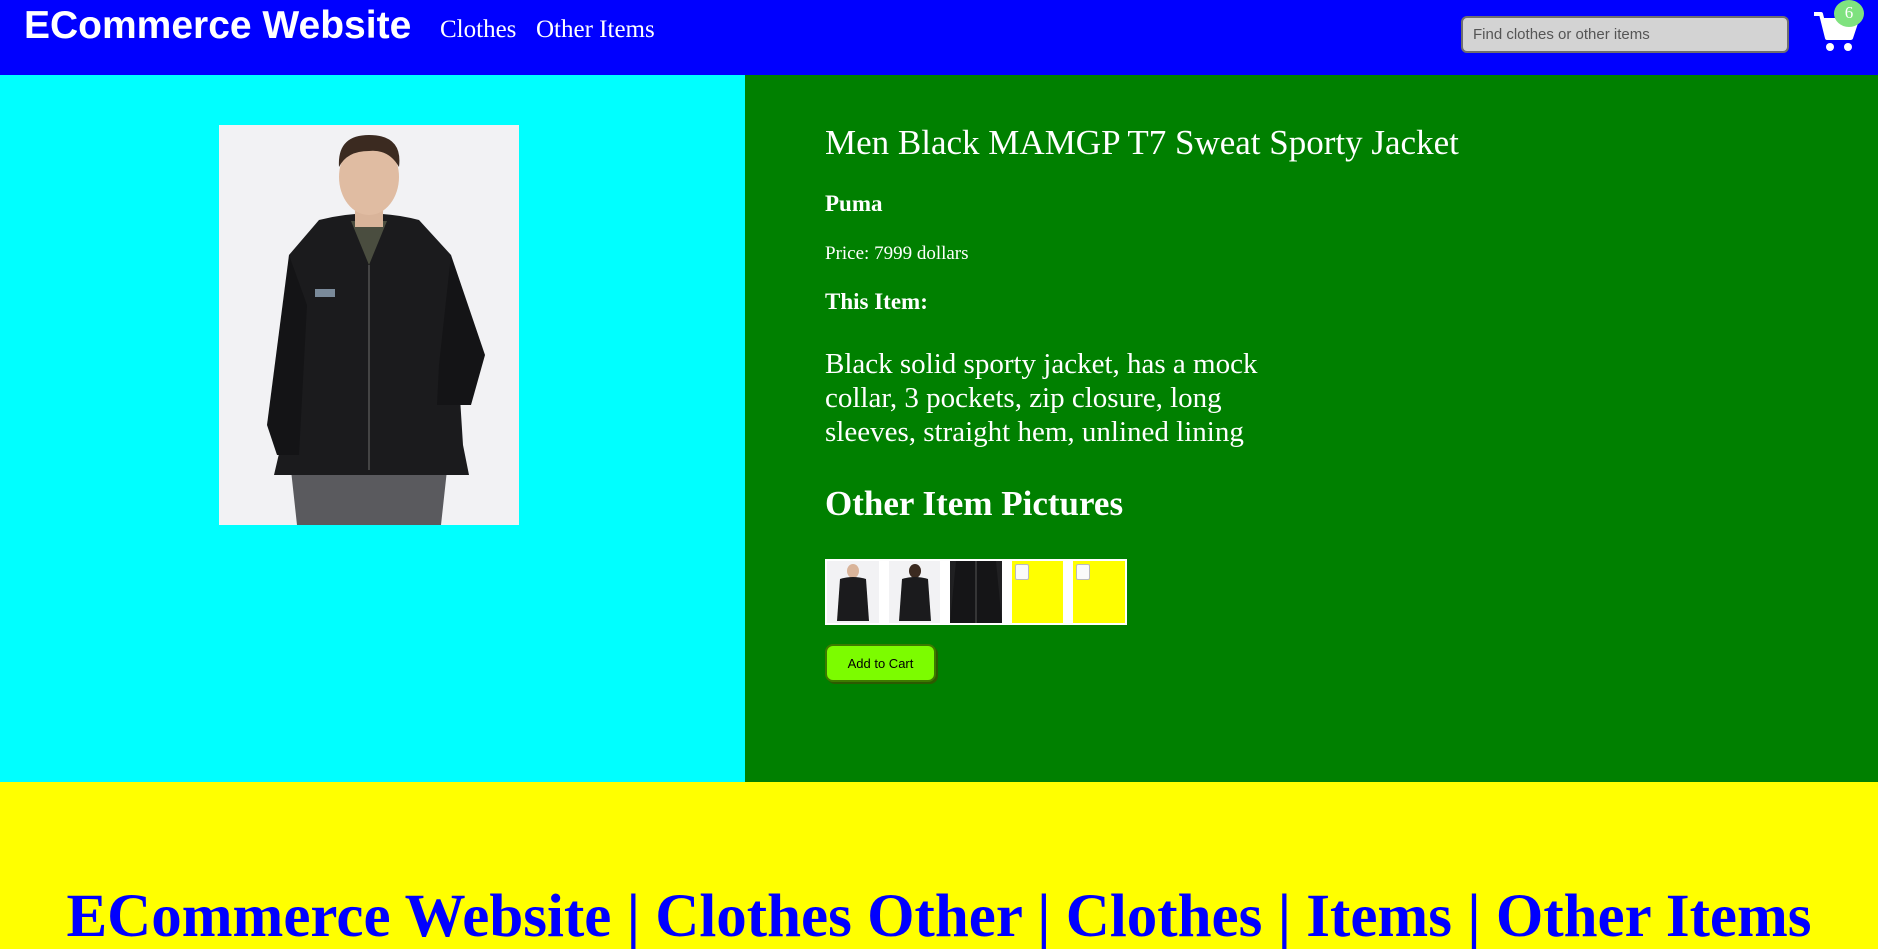 This screenshot has width=1878, height=952. Describe the element at coordinates (880, 663) in the screenshot. I see `add-to-cart-button: Add to Cart` at that location.